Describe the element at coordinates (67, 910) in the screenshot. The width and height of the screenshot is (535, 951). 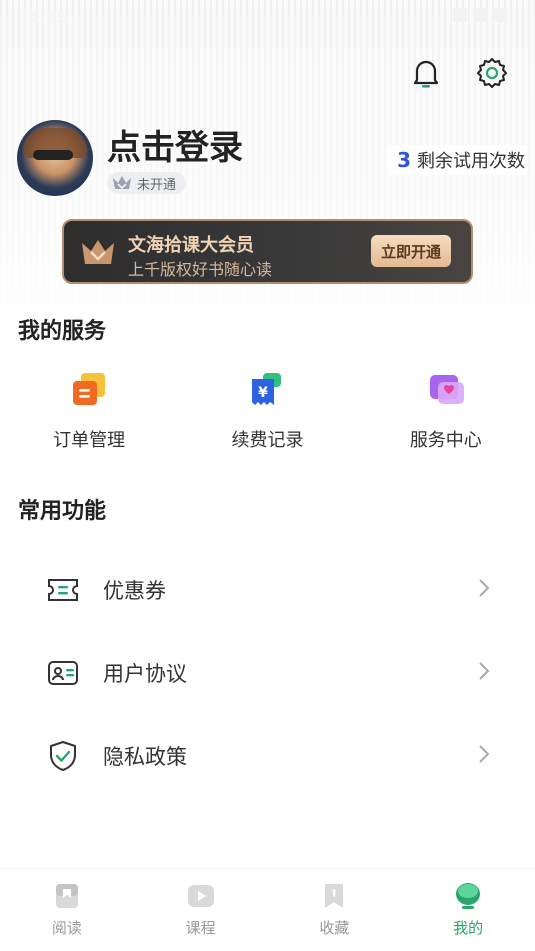
I see `tab-read: 阅读` at that location.